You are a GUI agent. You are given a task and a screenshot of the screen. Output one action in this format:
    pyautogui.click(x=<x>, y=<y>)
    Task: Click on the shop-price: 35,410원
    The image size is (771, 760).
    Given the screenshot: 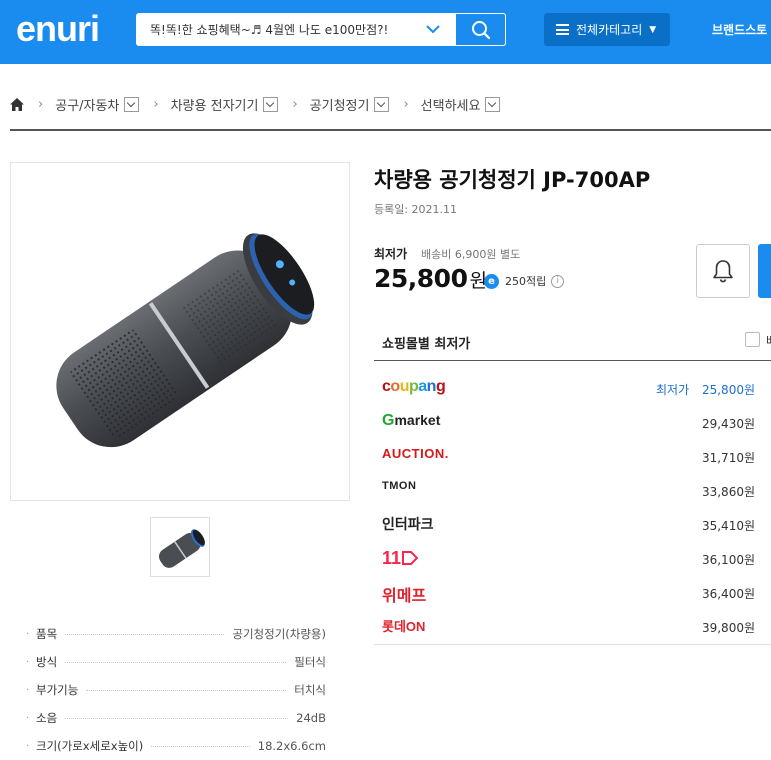 What is the action you would take?
    pyautogui.click(x=728, y=525)
    